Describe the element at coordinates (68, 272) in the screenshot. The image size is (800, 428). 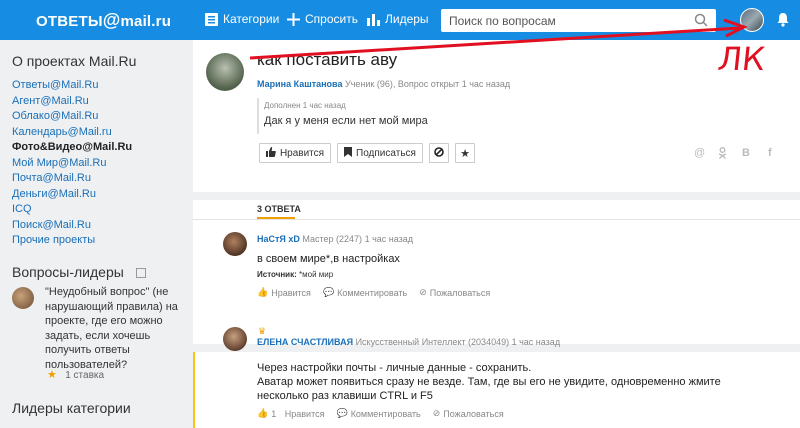
I see `leaders-heading: Вопросы-лидеры` at that location.